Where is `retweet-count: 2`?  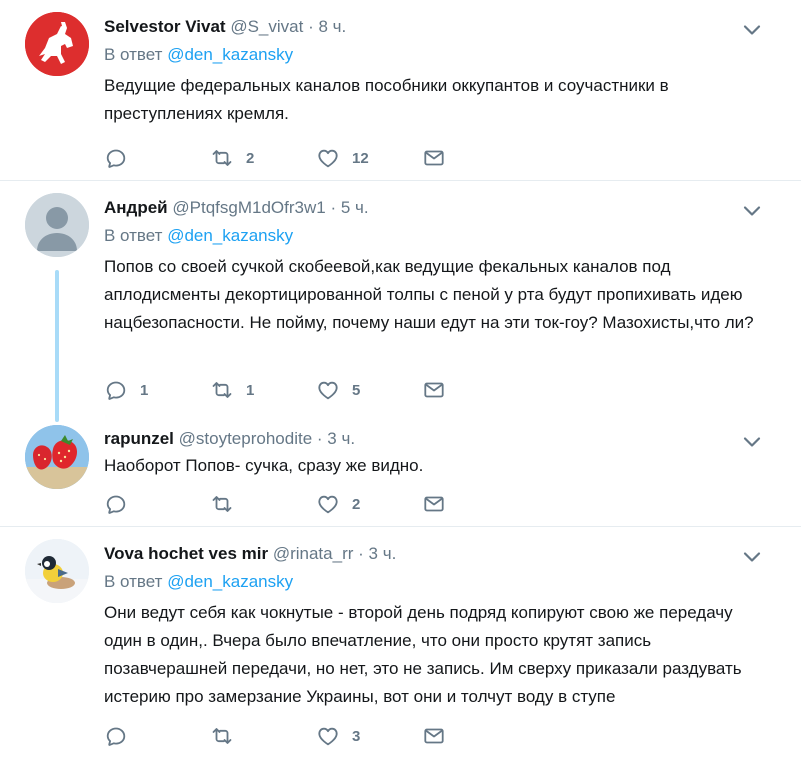 retweet-count: 2 is located at coordinates (250, 158).